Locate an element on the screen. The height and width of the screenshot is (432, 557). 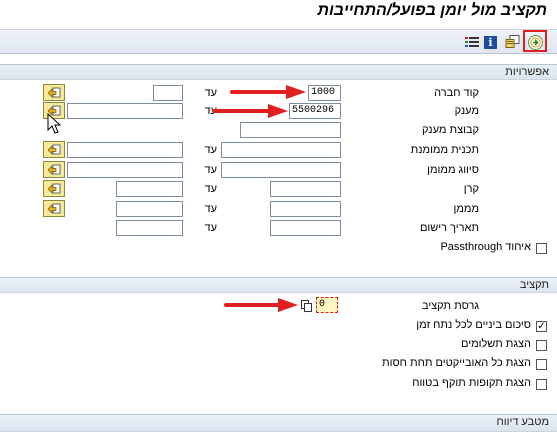
options-section: אפשרויות is located at coordinates (278, 72).